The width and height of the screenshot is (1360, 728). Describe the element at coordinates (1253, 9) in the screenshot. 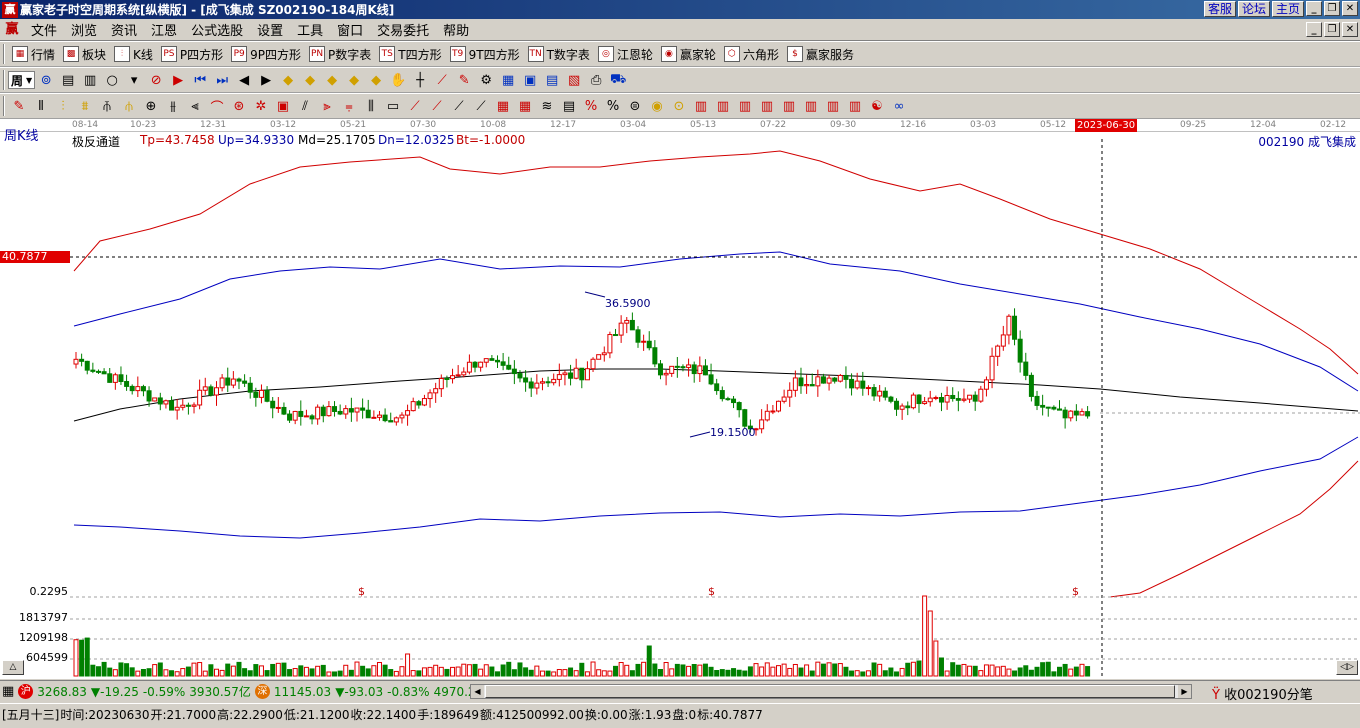

I see `forum-link: 论坛` at that location.